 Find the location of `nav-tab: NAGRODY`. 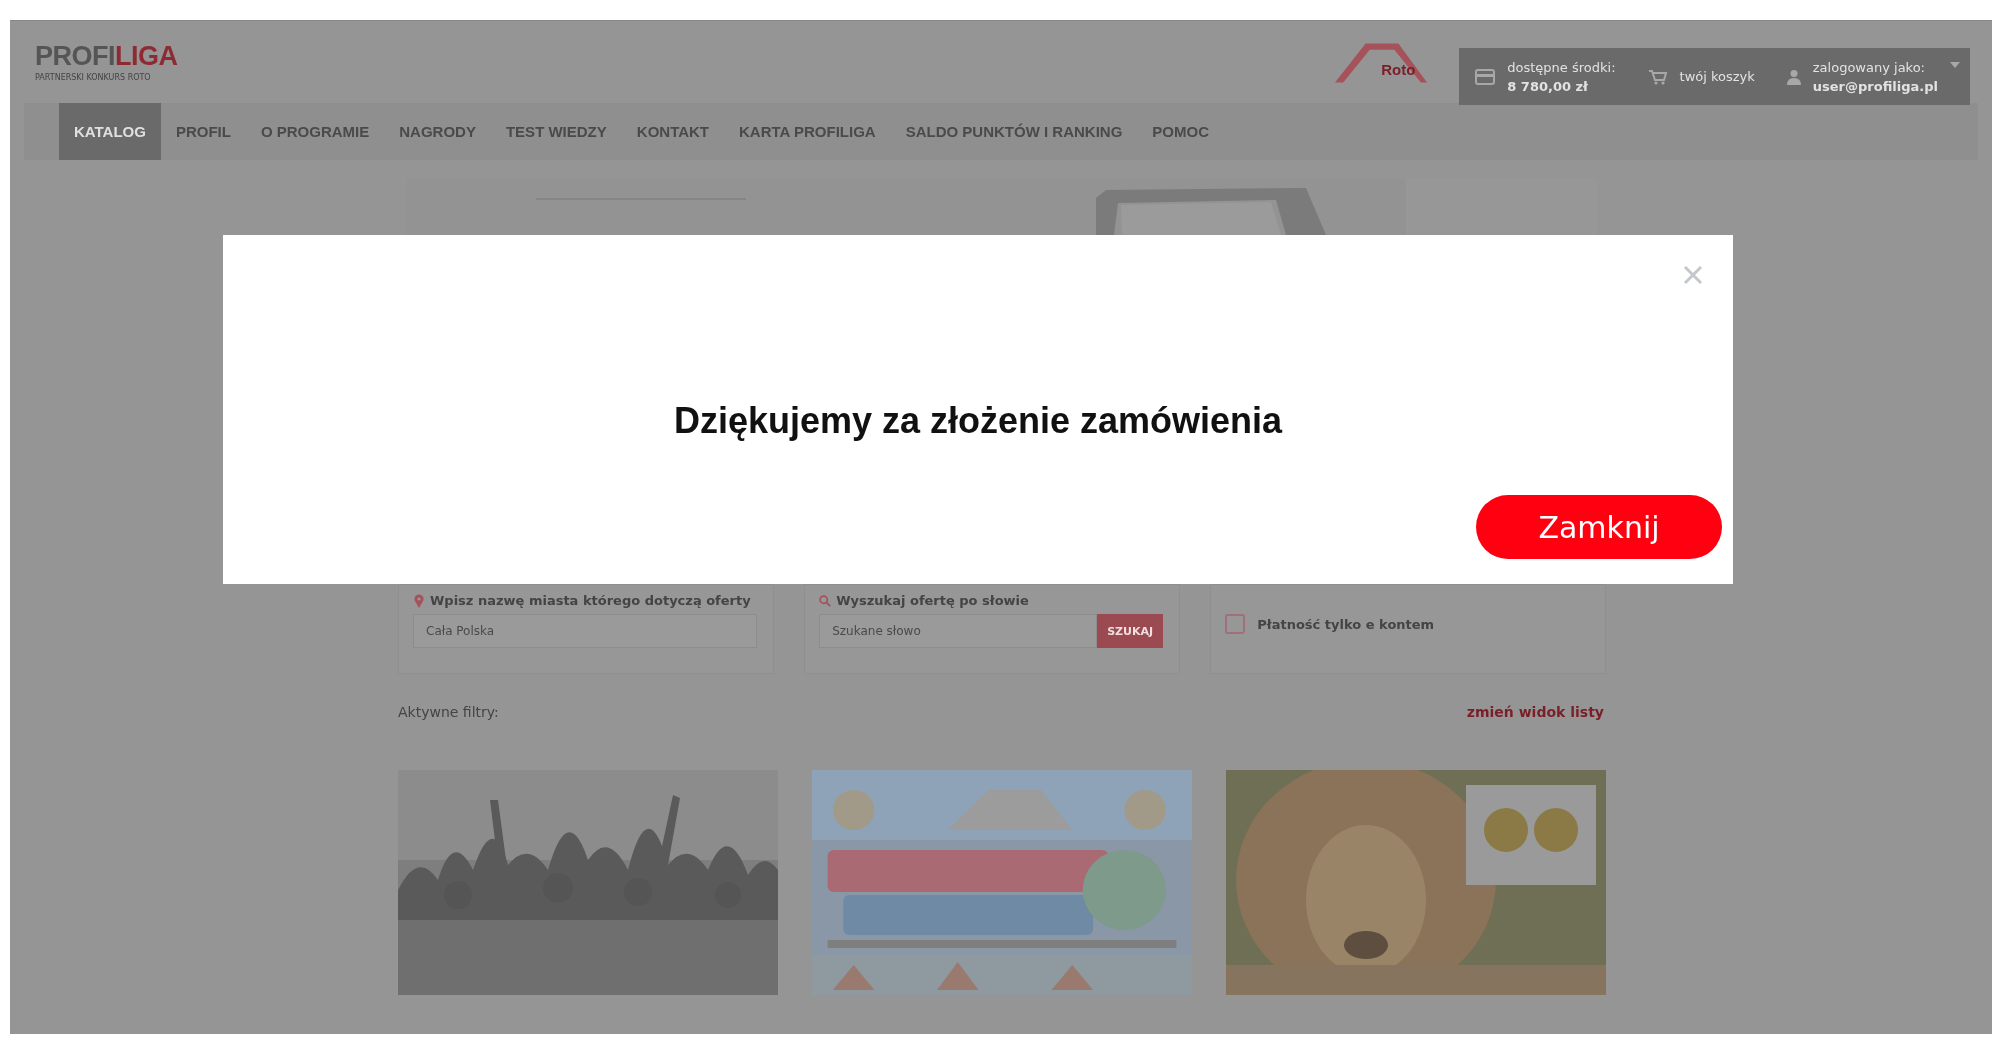

nav-tab: NAGRODY is located at coordinates (437, 131).